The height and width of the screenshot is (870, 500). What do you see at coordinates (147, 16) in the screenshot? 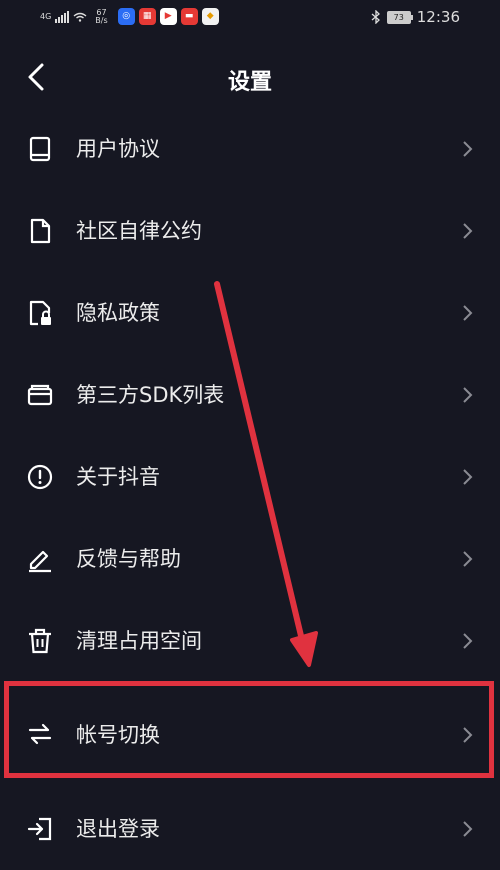
I see `app-icon: ▦` at bounding box center [147, 16].